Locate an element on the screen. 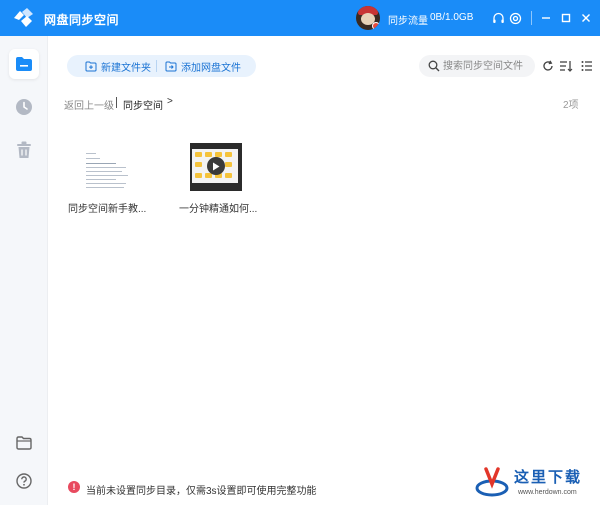 Image resolution: width=600 pixels, height=505 pixels. breadcrumb-arrow: > is located at coordinates (170, 101).